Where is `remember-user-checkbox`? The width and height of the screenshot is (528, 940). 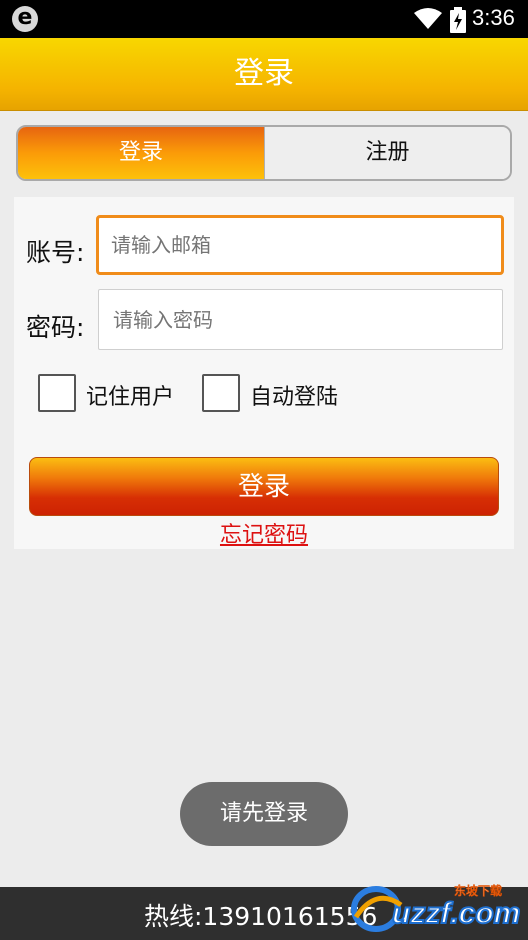
remember-user-checkbox is located at coordinates (57, 393).